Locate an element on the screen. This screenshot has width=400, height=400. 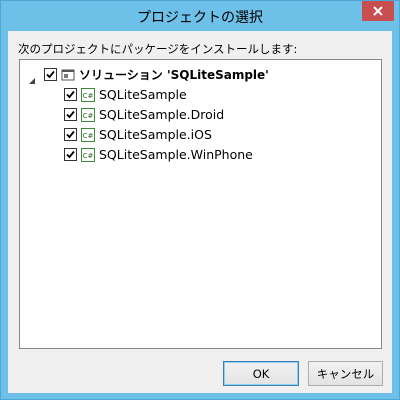
project-label: SQLiteSample.iOS is located at coordinates (155, 134).